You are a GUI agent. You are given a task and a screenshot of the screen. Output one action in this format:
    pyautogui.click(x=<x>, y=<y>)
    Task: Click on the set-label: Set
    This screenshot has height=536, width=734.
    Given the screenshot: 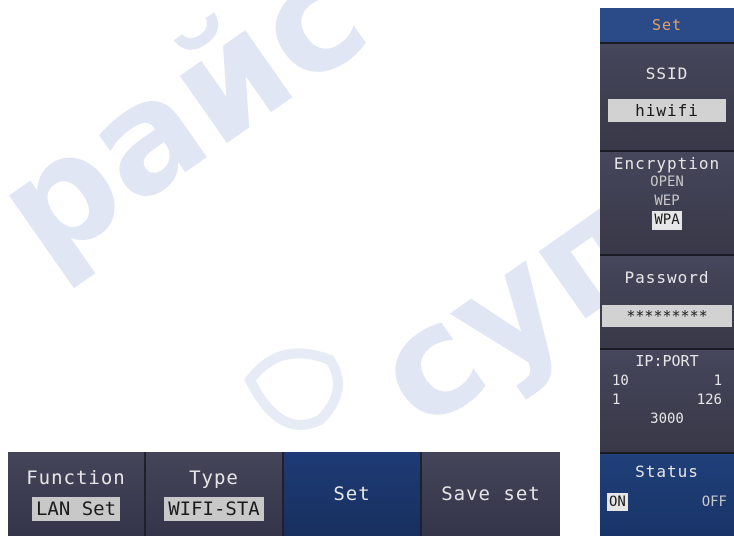 What is the action you would take?
    pyautogui.click(x=352, y=494)
    